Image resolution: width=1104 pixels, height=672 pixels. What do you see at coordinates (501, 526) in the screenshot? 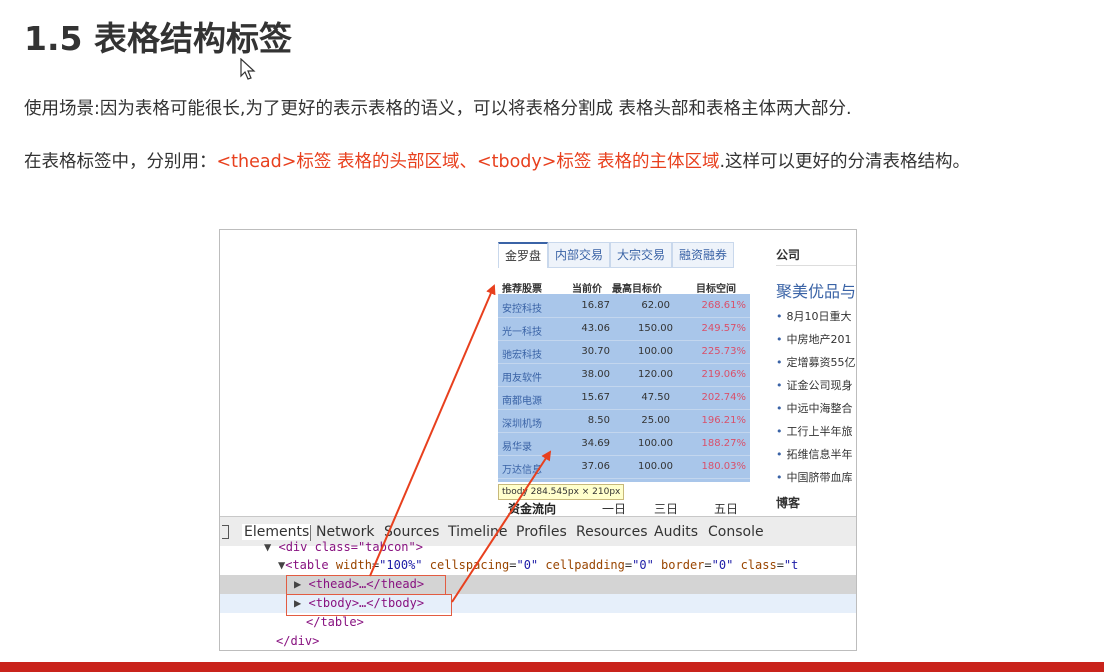
I see `arrow-tbody` at bounding box center [501, 526].